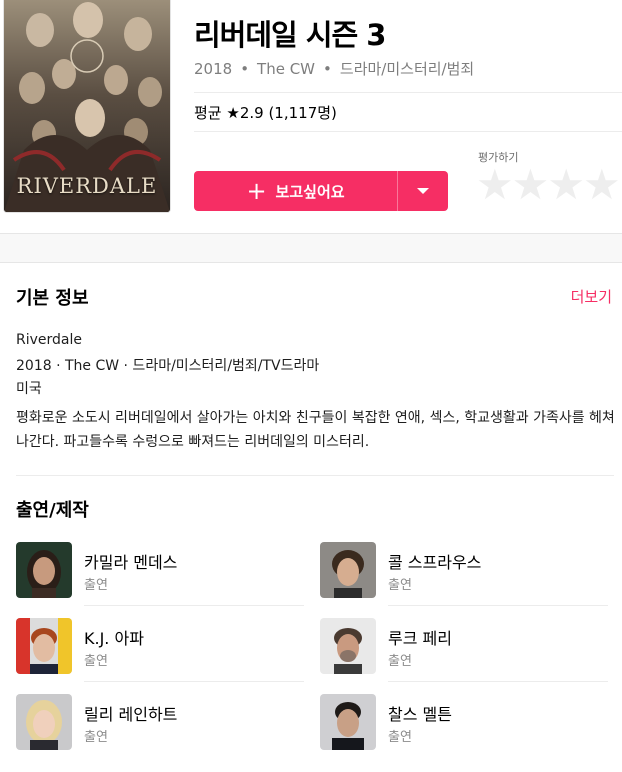 The width and height of the screenshot is (622, 772). What do you see at coordinates (407, 69) in the screenshot?
I see `meta-genres: 드라마/미스터리/범죄` at bounding box center [407, 69].